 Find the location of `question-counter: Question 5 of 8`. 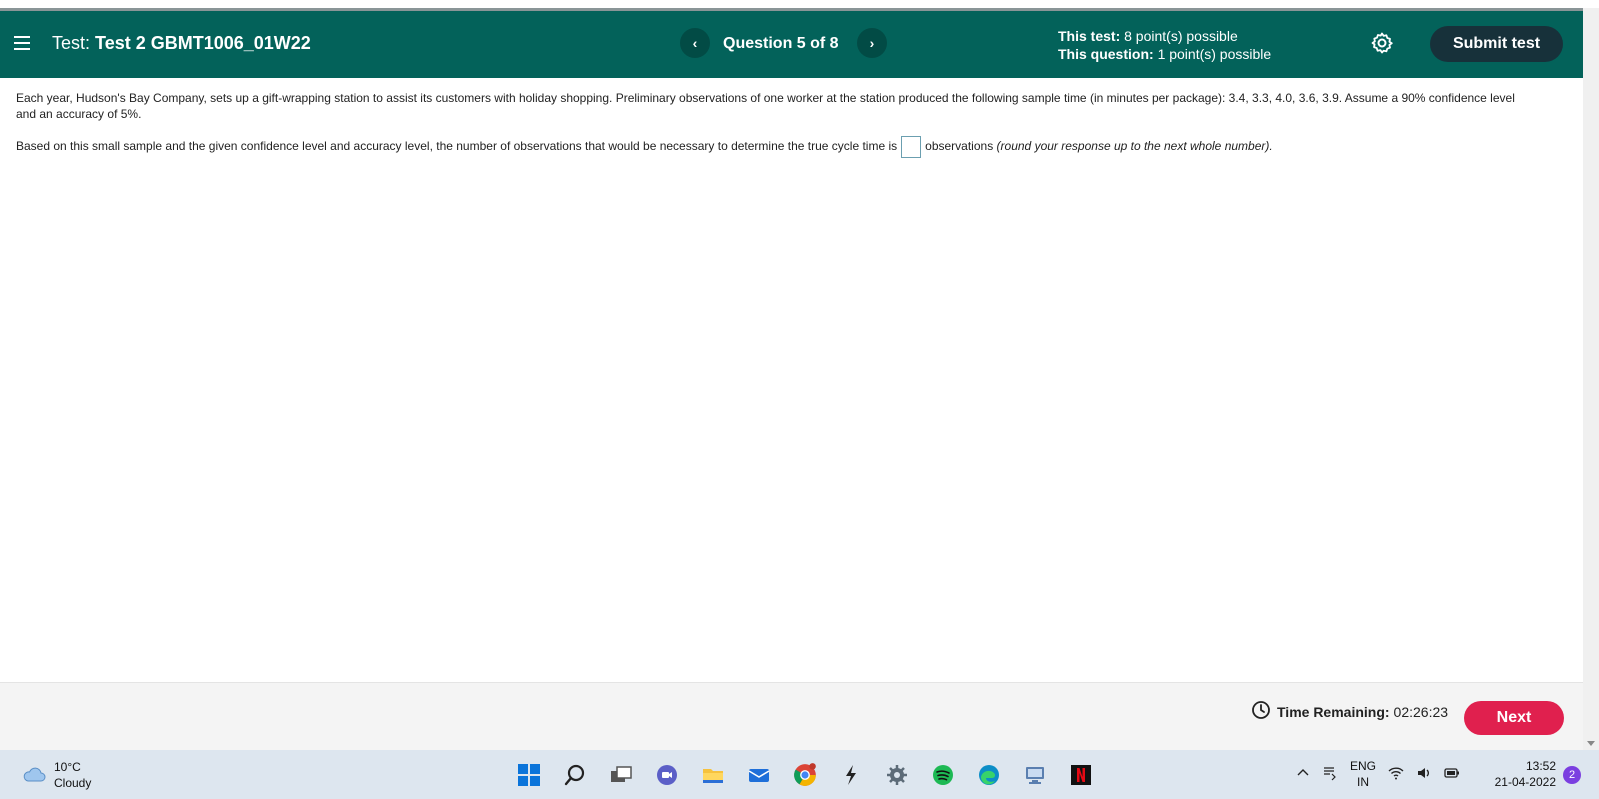

question-counter: Question 5 of 8 is located at coordinates (781, 44).